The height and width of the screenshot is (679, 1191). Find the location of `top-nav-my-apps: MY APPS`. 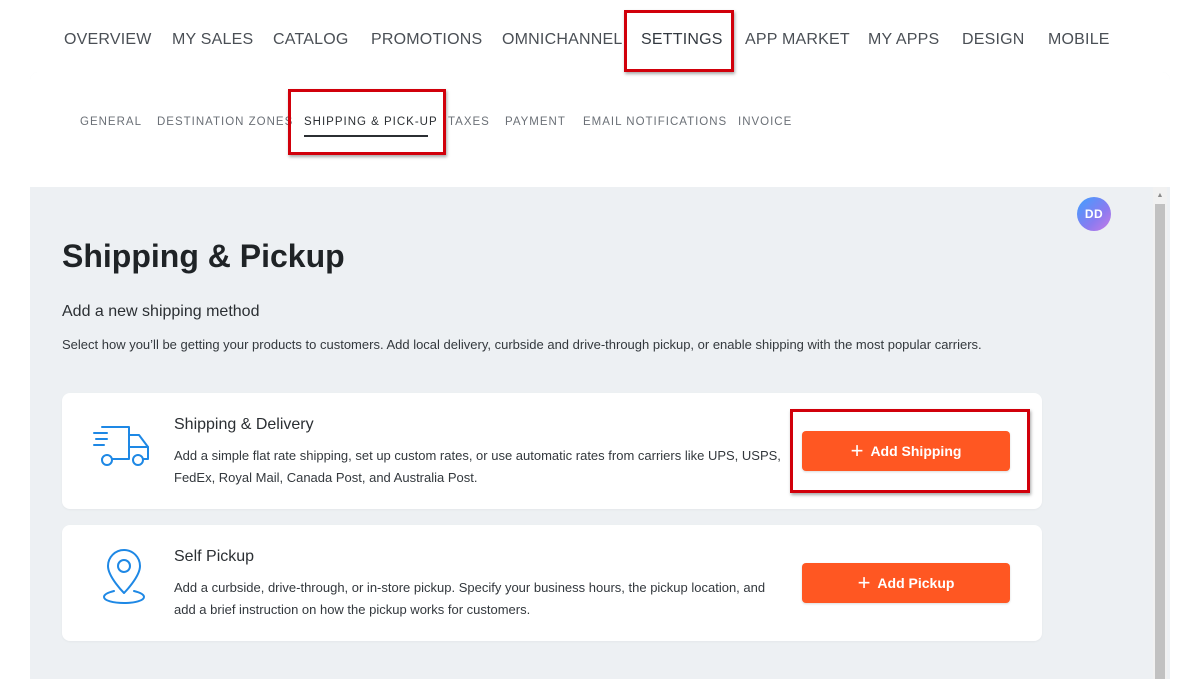

top-nav-my-apps: MY APPS is located at coordinates (903, 40).